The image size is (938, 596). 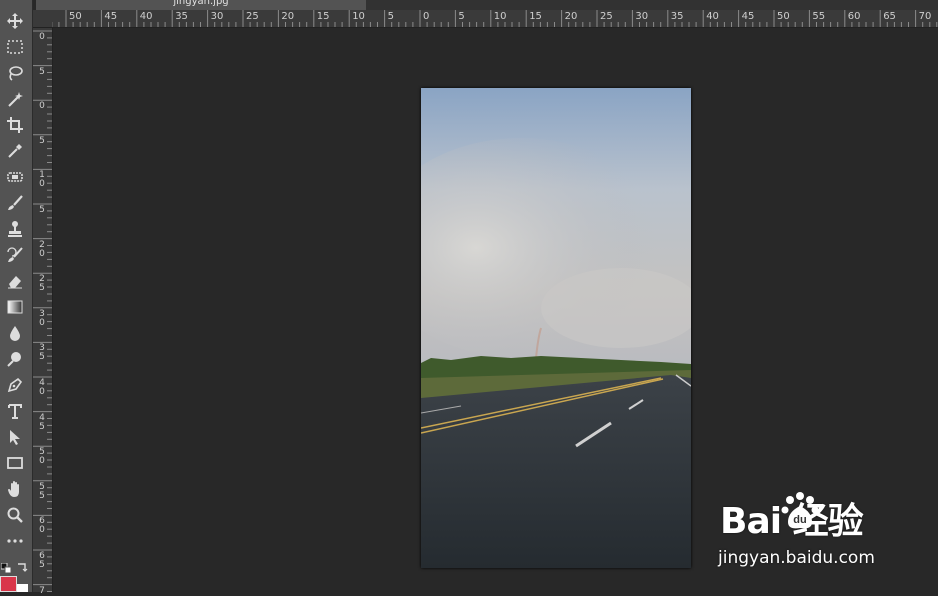 I want to click on lasso-tool, so click(x=15, y=73).